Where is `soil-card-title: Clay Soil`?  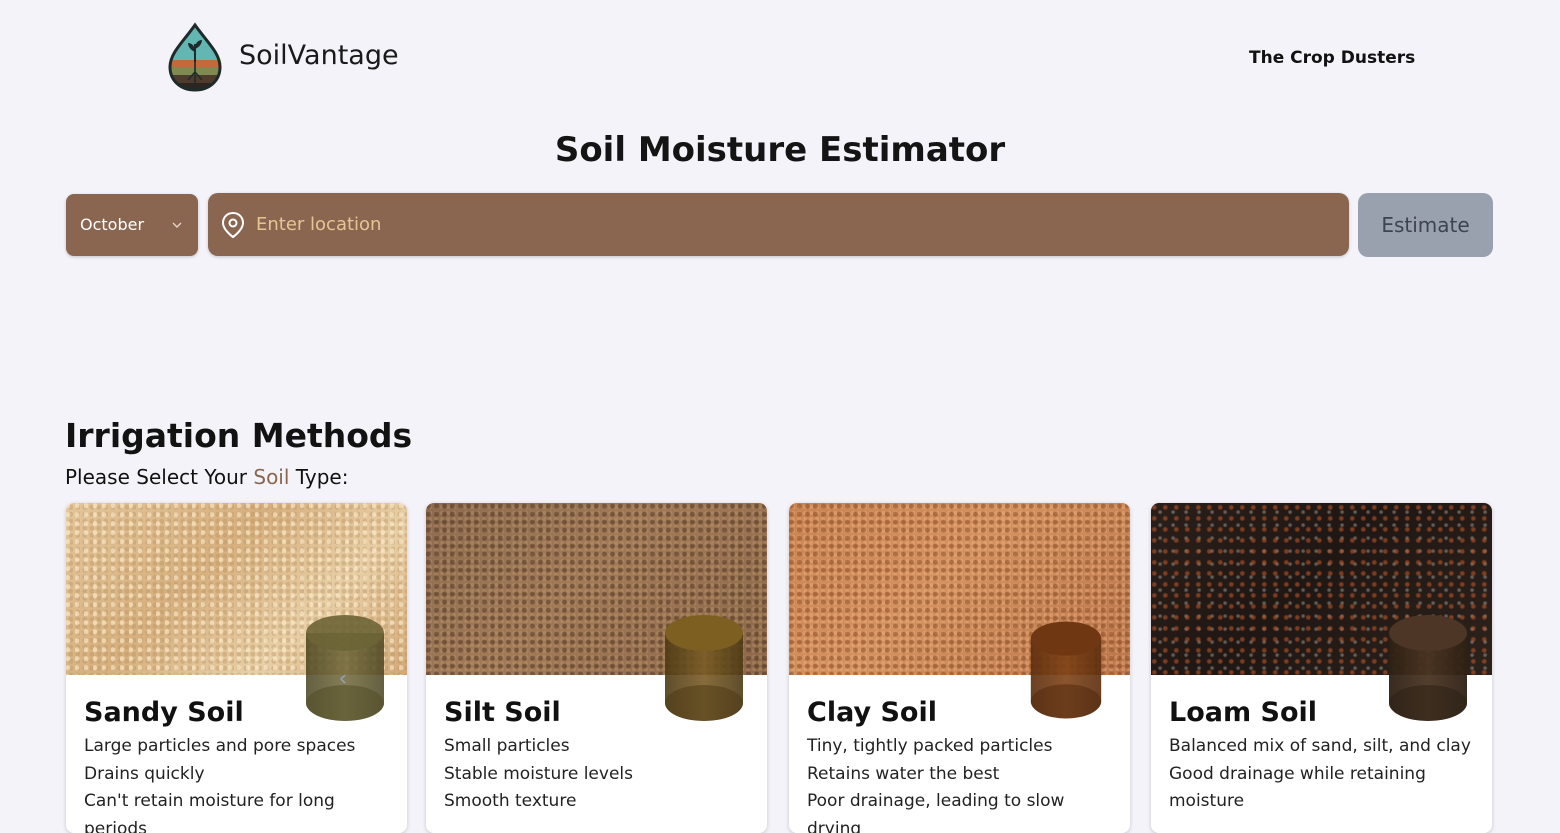 soil-card-title: Clay Soil is located at coordinates (872, 712).